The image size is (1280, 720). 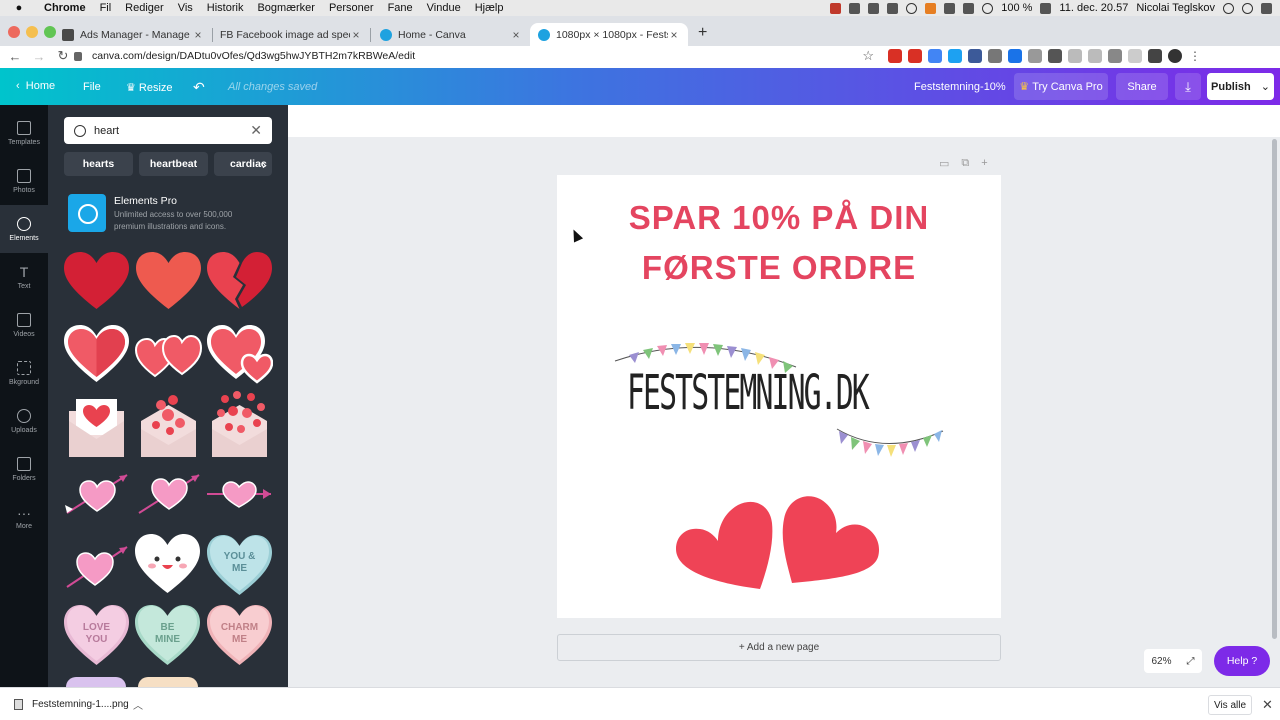 I want to click on new-tab-button: +, so click(x=702, y=33).